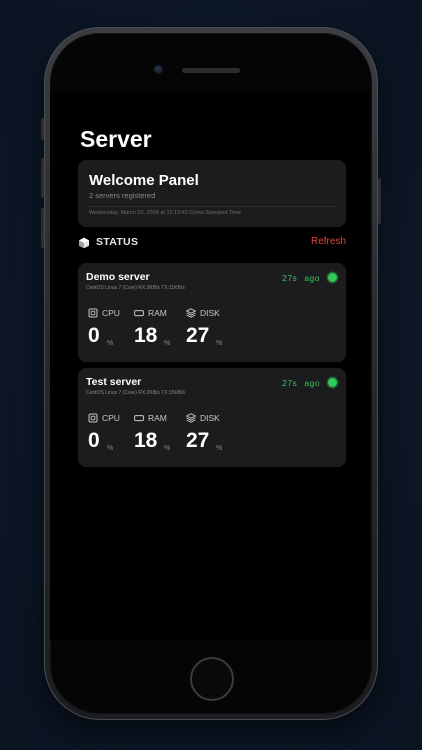 Image resolution: width=422 pixels, height=750 pixels. Describe the element at coordinates (116, 139) in the screenshot. I see `page-title: Server` at that location.